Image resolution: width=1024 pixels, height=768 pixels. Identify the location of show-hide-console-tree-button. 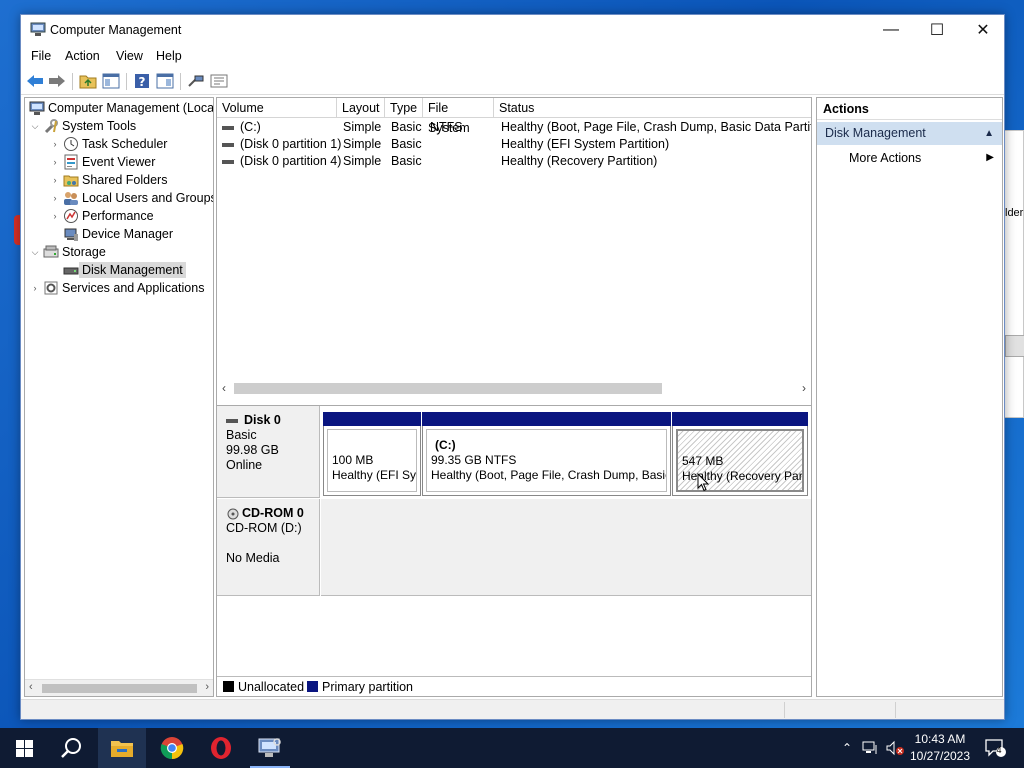
(111, 81).